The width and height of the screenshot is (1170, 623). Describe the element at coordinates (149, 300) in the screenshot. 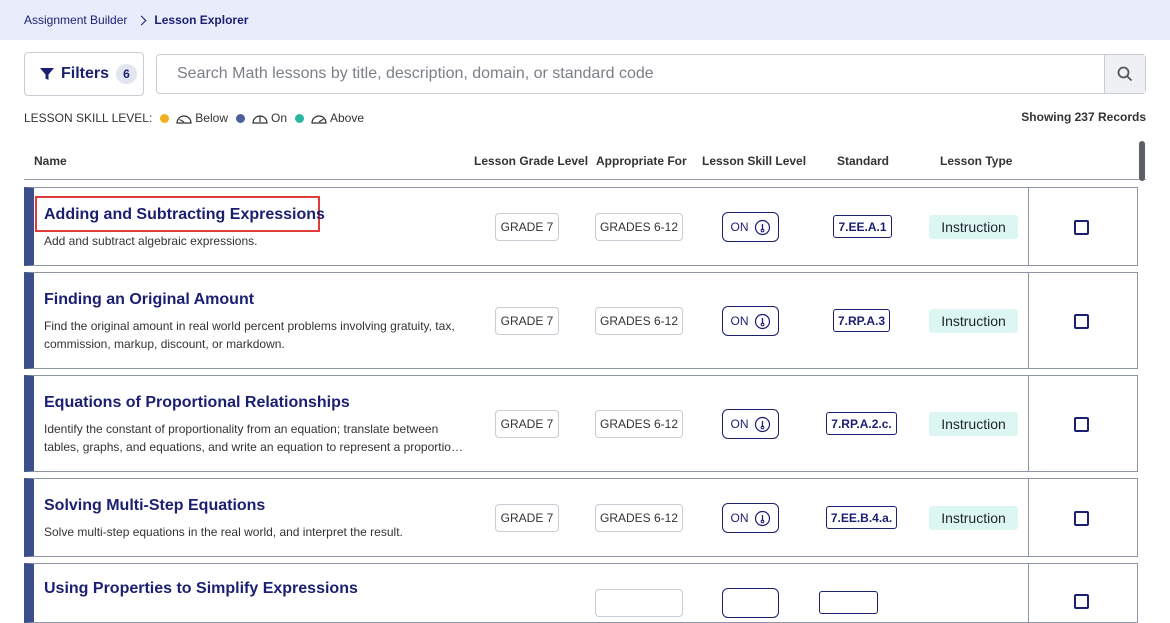

I see `lesson-title: Finding an Original Amount` at that location.